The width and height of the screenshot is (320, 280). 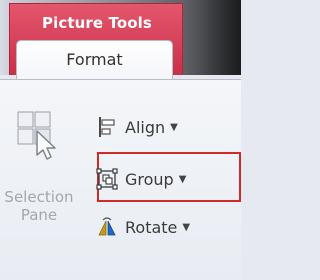 What do you see at coordinates (212, 37) in the screenshot?
I see `title-bar-shadow` at bounding box center [212, 37].